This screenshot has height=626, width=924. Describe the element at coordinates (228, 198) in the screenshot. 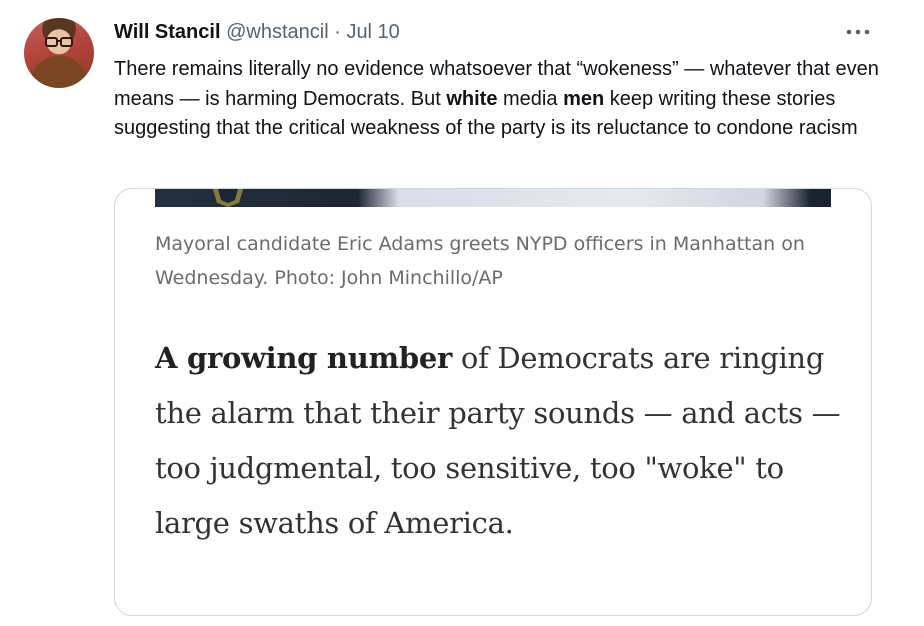

I see `police-badge-icon` at that location.